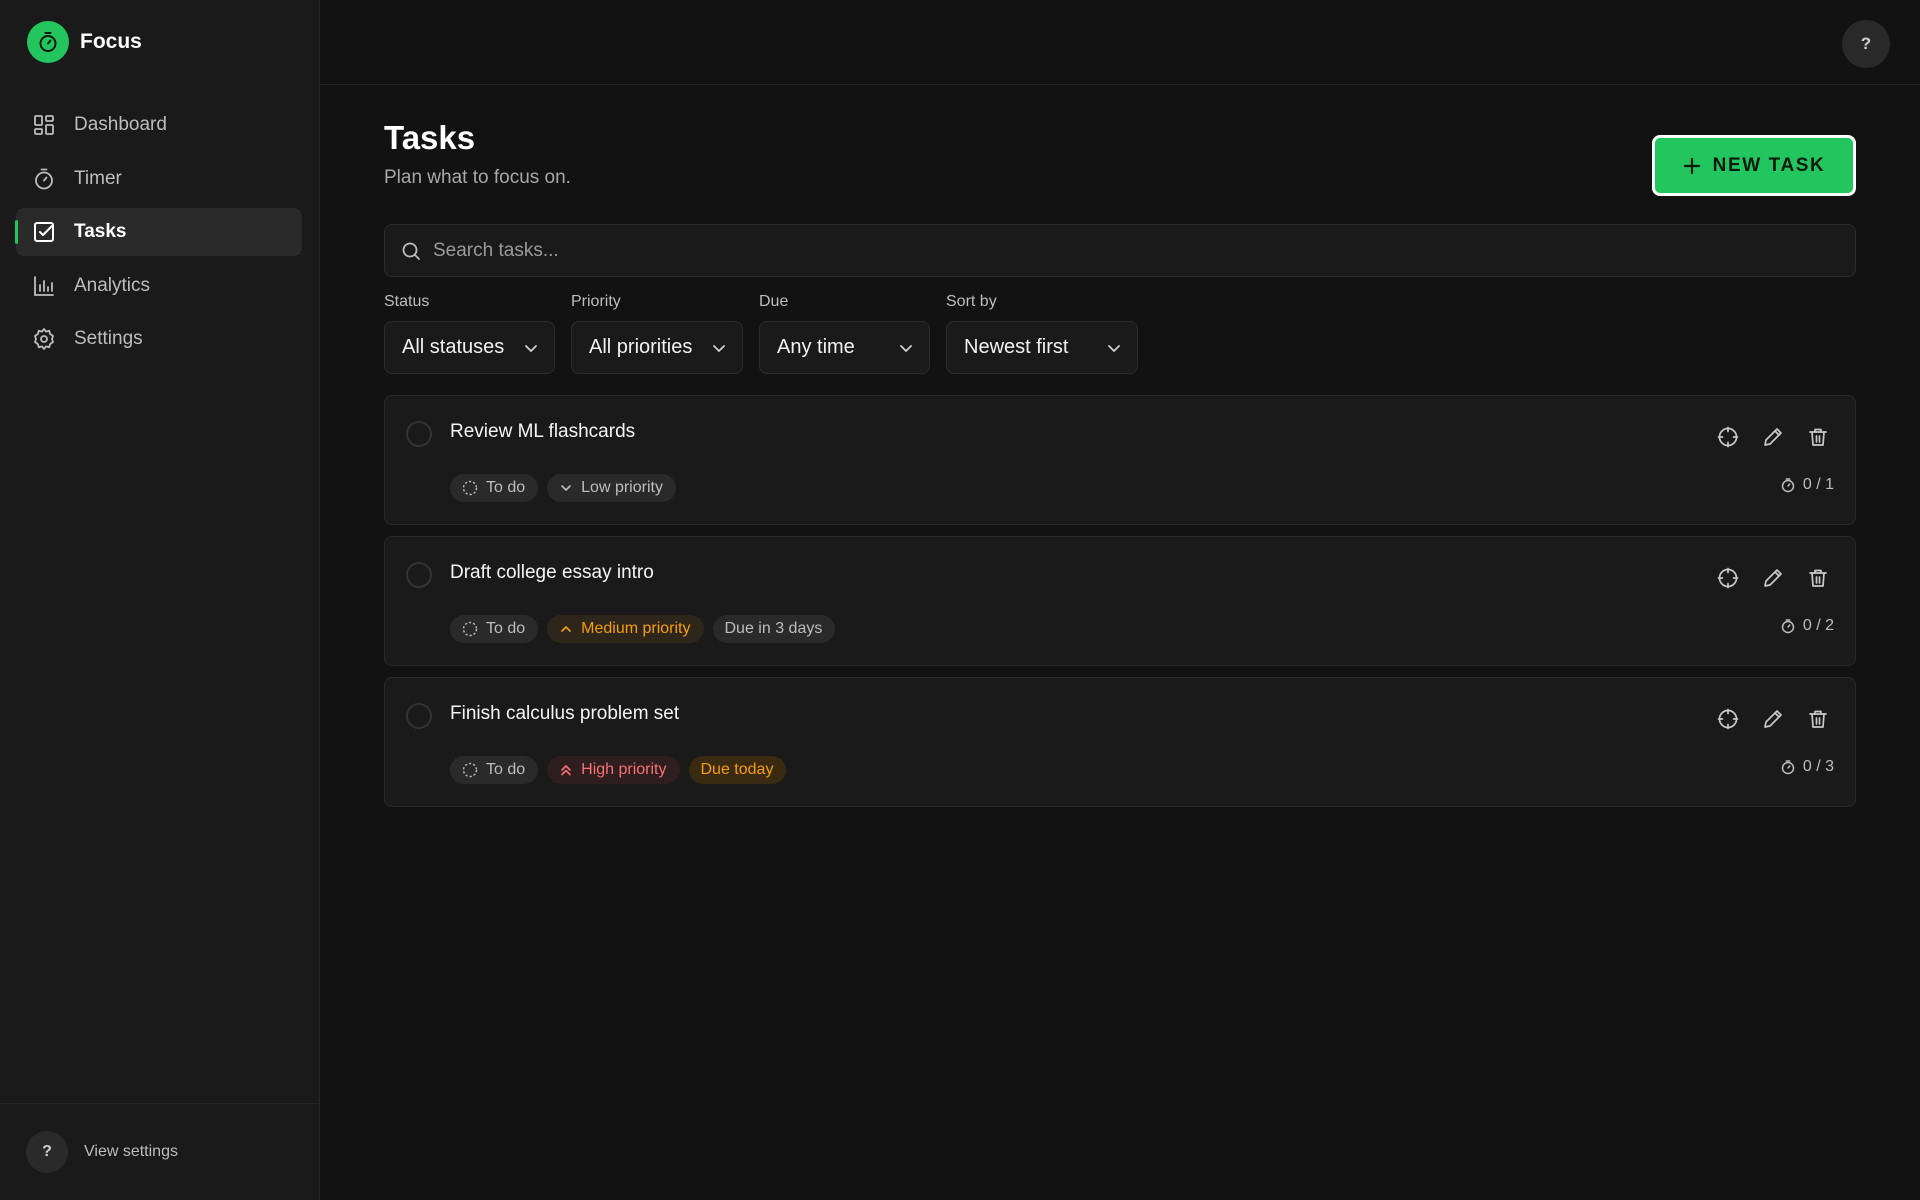 The width and height of the screenshot is (1920, 1200). What do you see at coordinates (1016, 347) in the screenshot?
I see `select-value: Newest first` at bounding box center [1016, 347].